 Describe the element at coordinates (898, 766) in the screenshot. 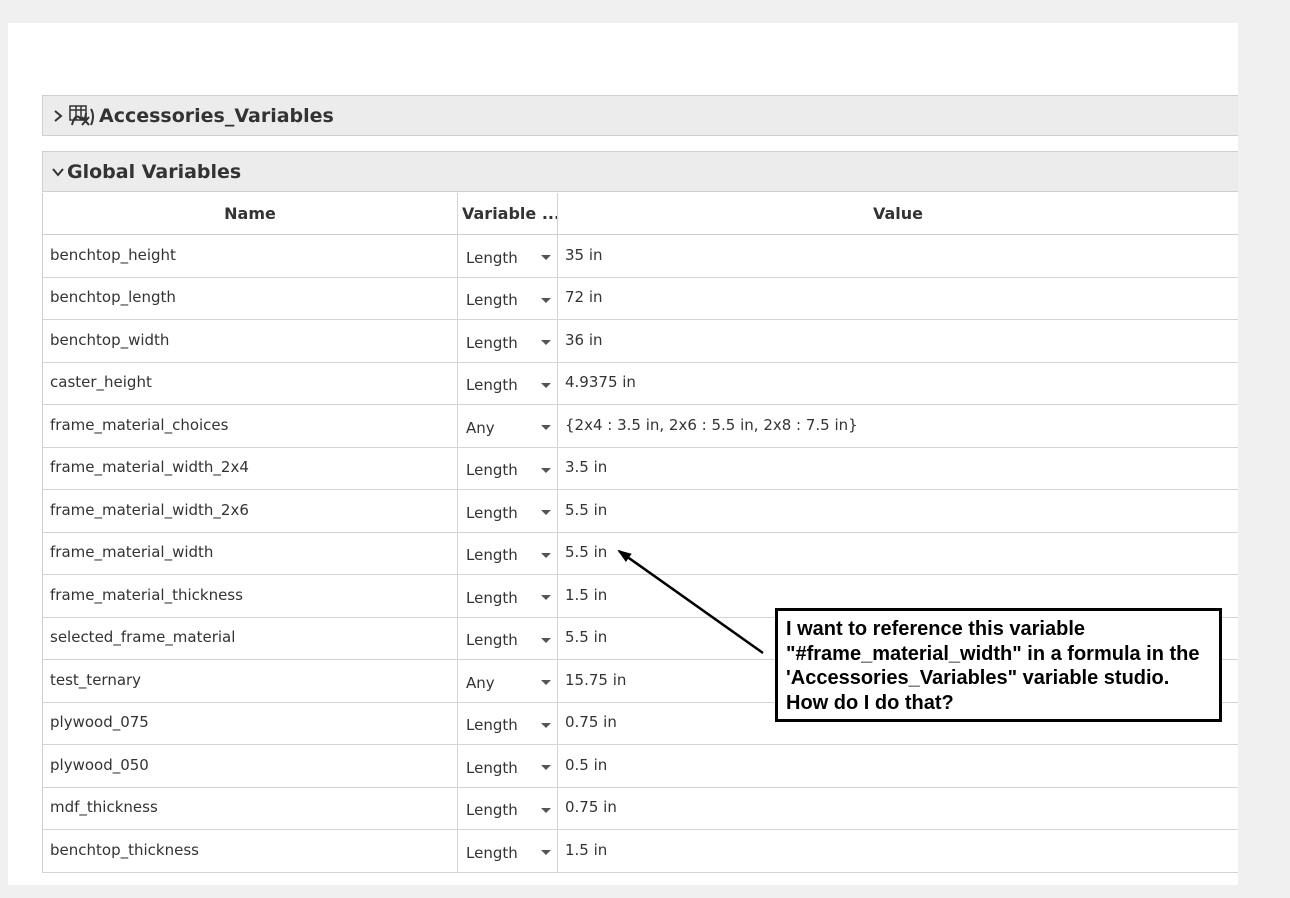

I see `variable-value-cell: 0.5 in` at that location.